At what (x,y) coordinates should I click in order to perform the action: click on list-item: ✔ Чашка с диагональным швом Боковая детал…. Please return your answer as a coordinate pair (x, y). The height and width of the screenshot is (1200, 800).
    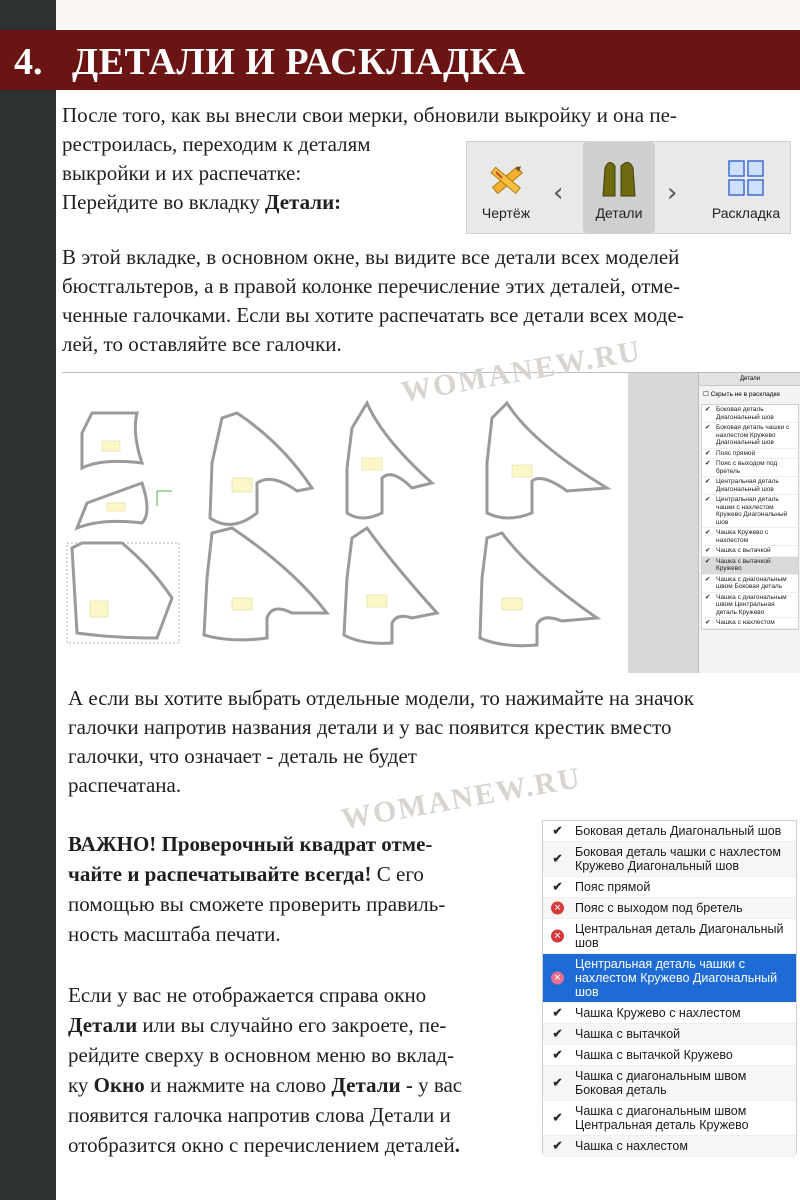
    Looking at the image, I should click on (669, 1083).